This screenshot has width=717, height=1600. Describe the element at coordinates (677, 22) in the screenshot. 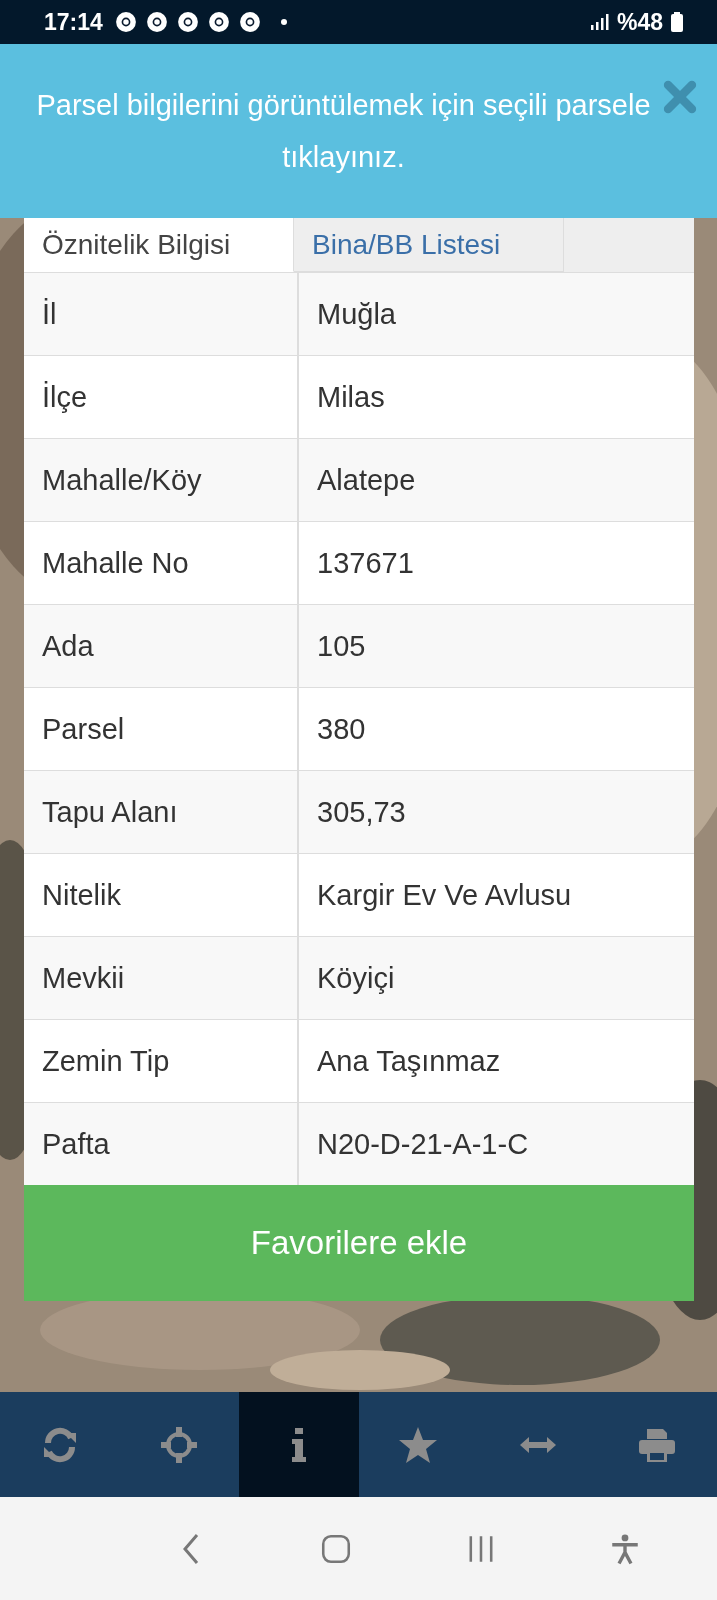

I see `battery-icon` at that location.